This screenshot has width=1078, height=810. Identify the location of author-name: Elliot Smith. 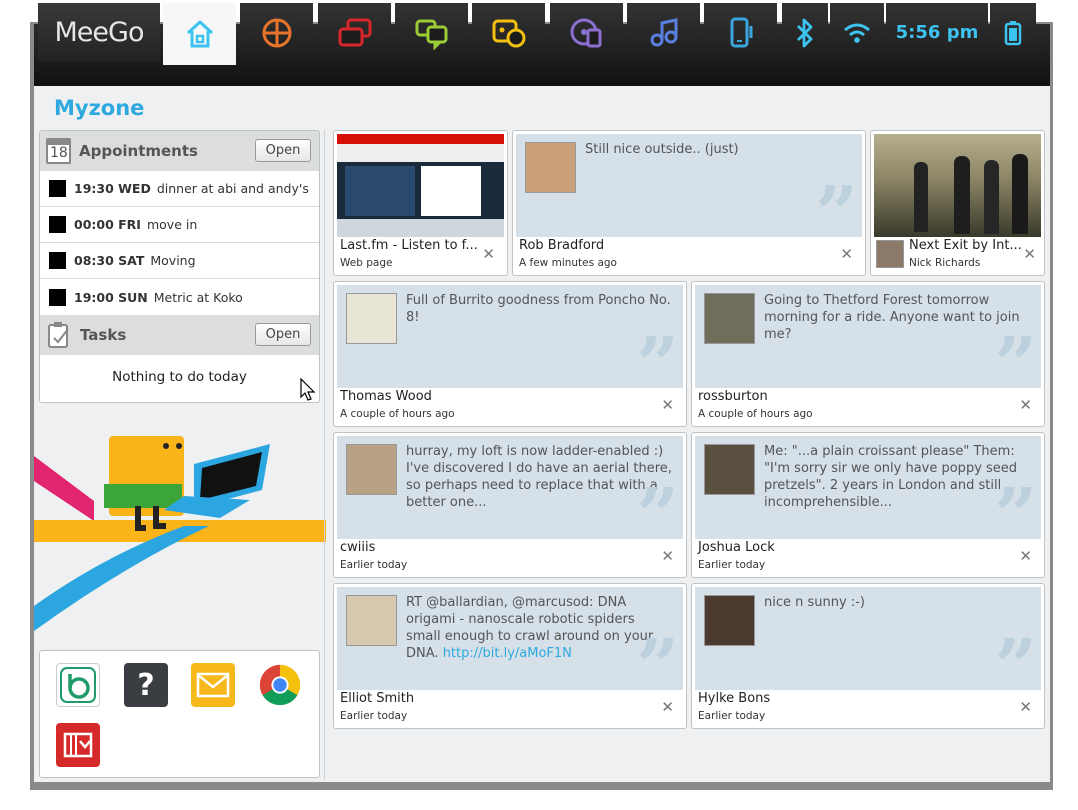
(377, 698).